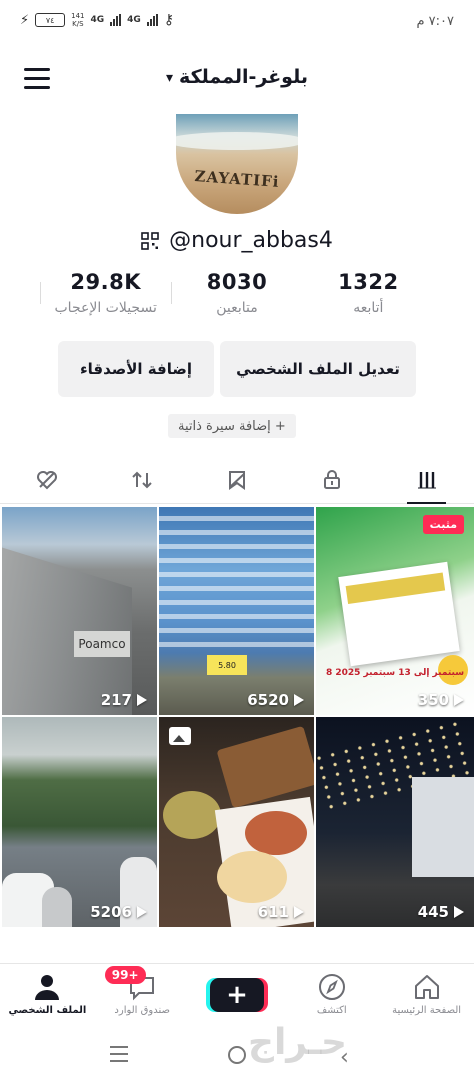 The image size is (474, 1080). What do you see at coordinates (281, 912) in the screenshot?
I see `view-count: 611` at bounding box center [281, 912].